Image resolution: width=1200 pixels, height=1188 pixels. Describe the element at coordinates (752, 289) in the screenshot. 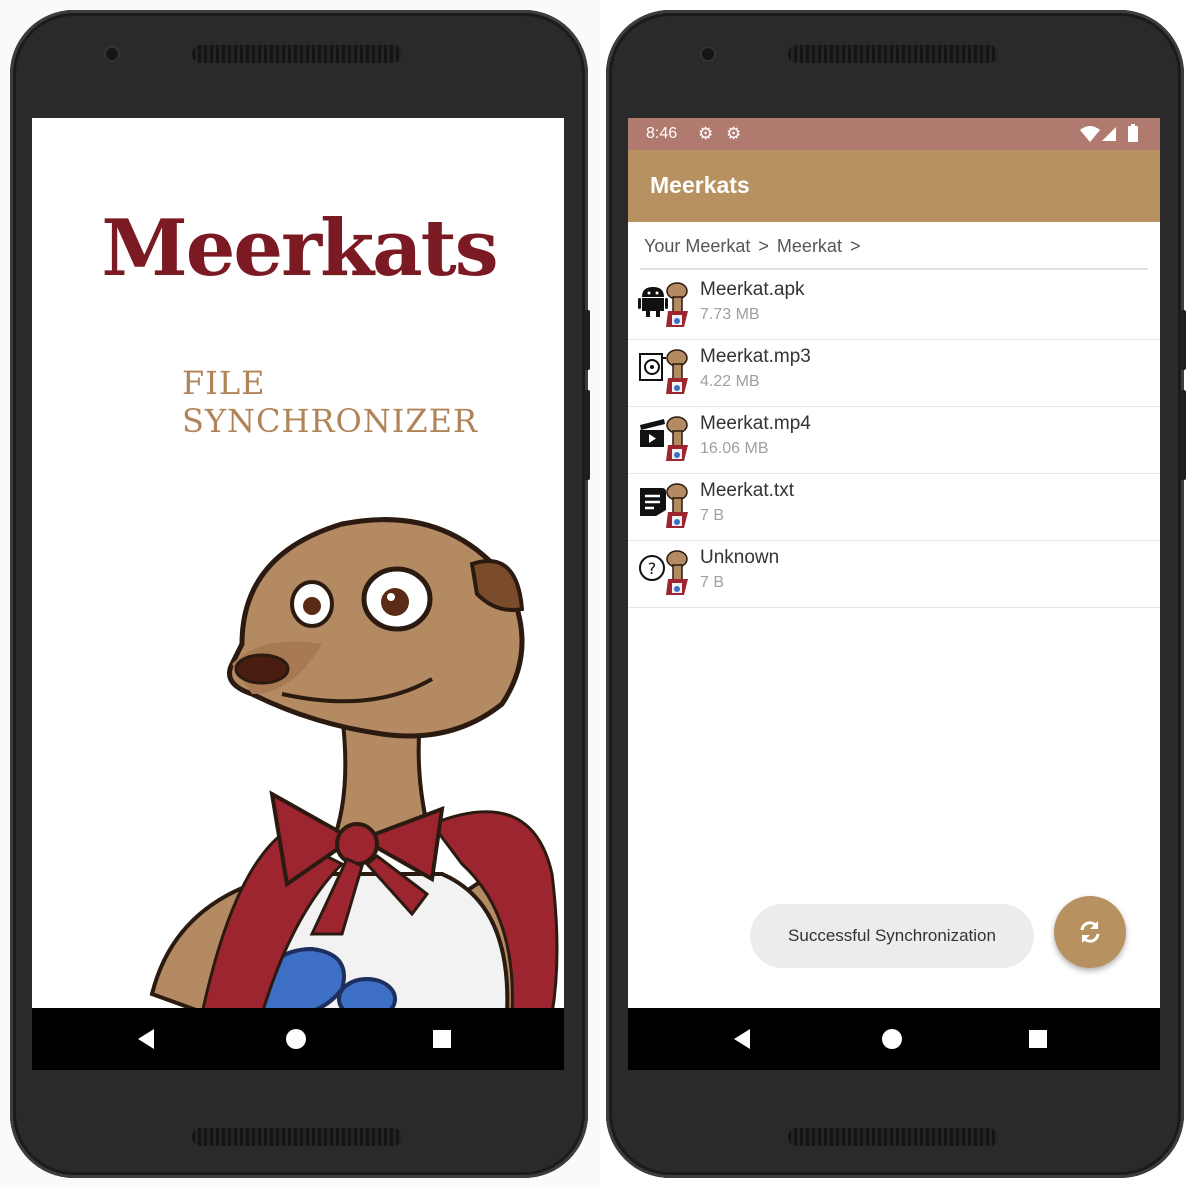

I see `file-name: Meerkat.apk` at that location.